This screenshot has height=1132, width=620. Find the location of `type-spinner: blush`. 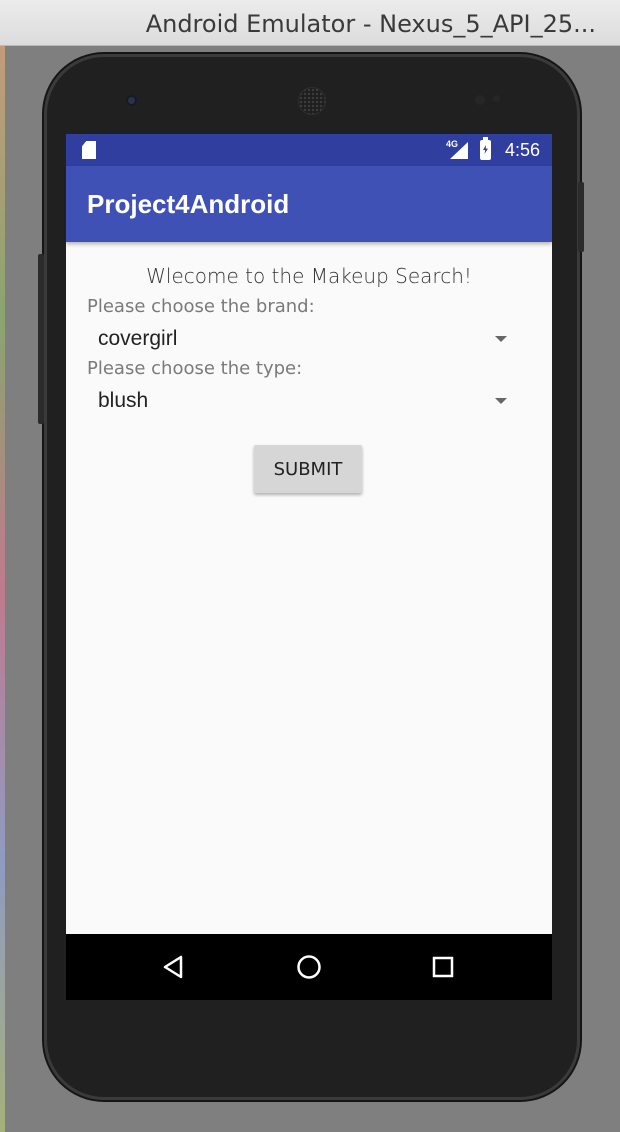

type-spinner: blush is located at coordinates (297, 402).